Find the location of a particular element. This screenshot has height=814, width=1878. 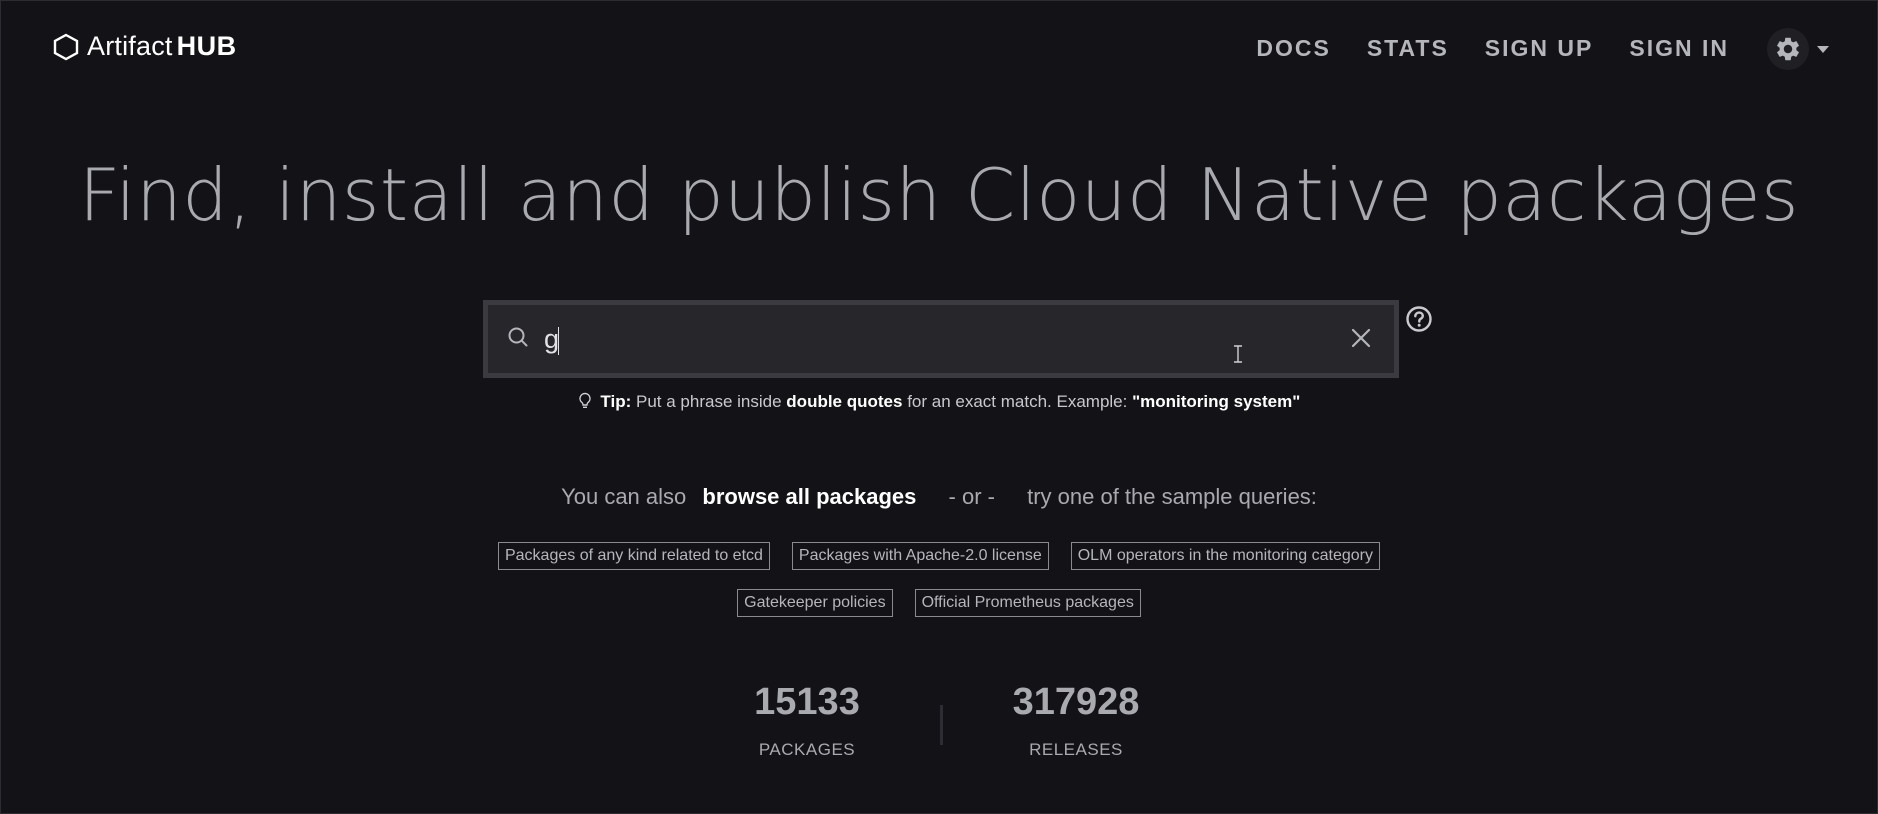

navbar: Artifact HUB DOCS STATS SIGN UP SIGN IN is located at coordinates (939, 49).